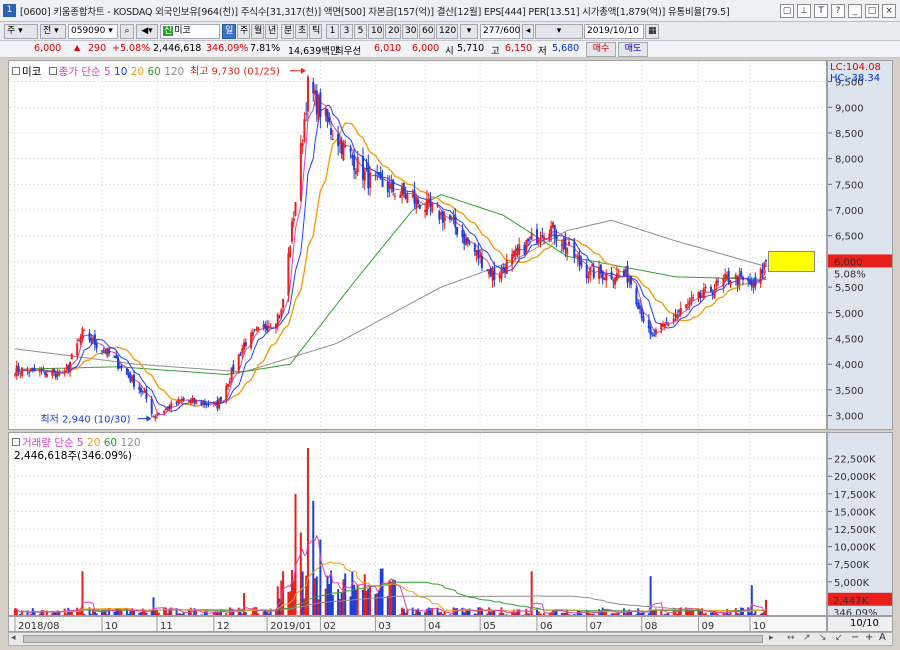 This screenshot has width=900, height=650. Describe the element at coordinates (427, 31) in the screenshot. I see `minute-60: 60` at that location.